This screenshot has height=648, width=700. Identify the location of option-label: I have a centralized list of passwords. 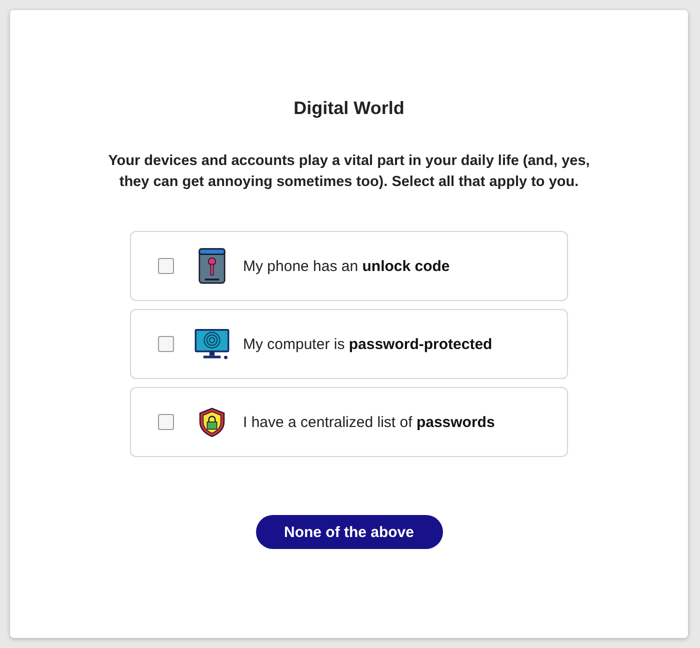
(369, 422).